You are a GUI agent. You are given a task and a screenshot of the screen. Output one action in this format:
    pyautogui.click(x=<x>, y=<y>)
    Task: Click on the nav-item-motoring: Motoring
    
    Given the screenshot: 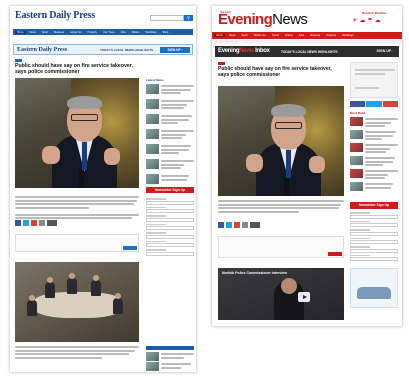 What is the action you would take?
    pyautogui.click(x=315, y=35)
    